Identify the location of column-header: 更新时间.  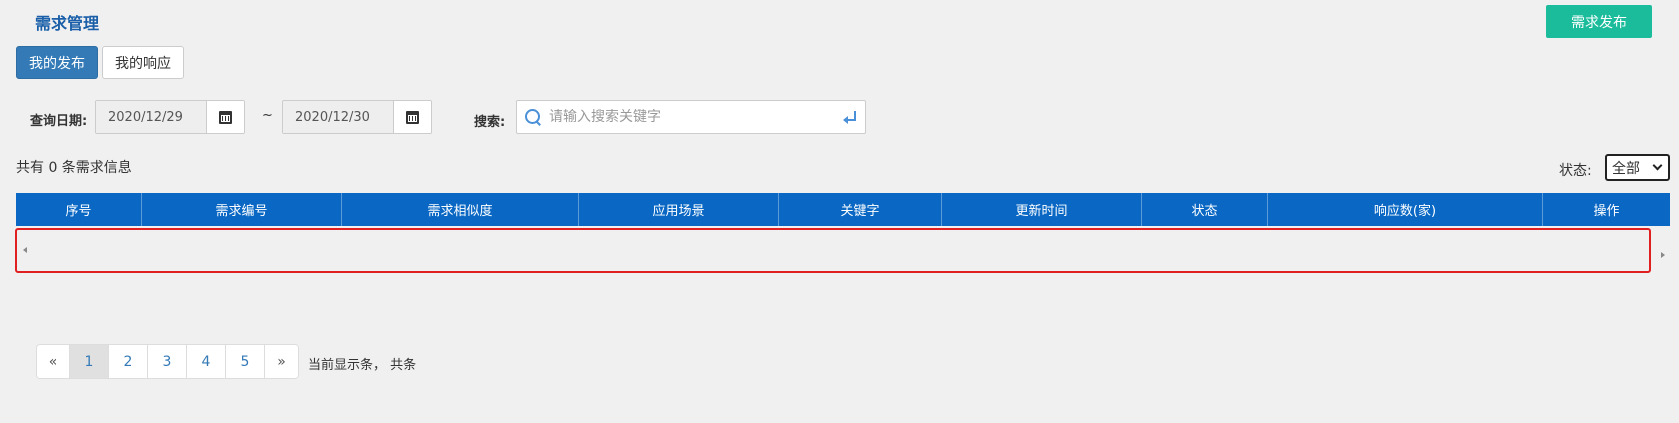
(1042, 209).